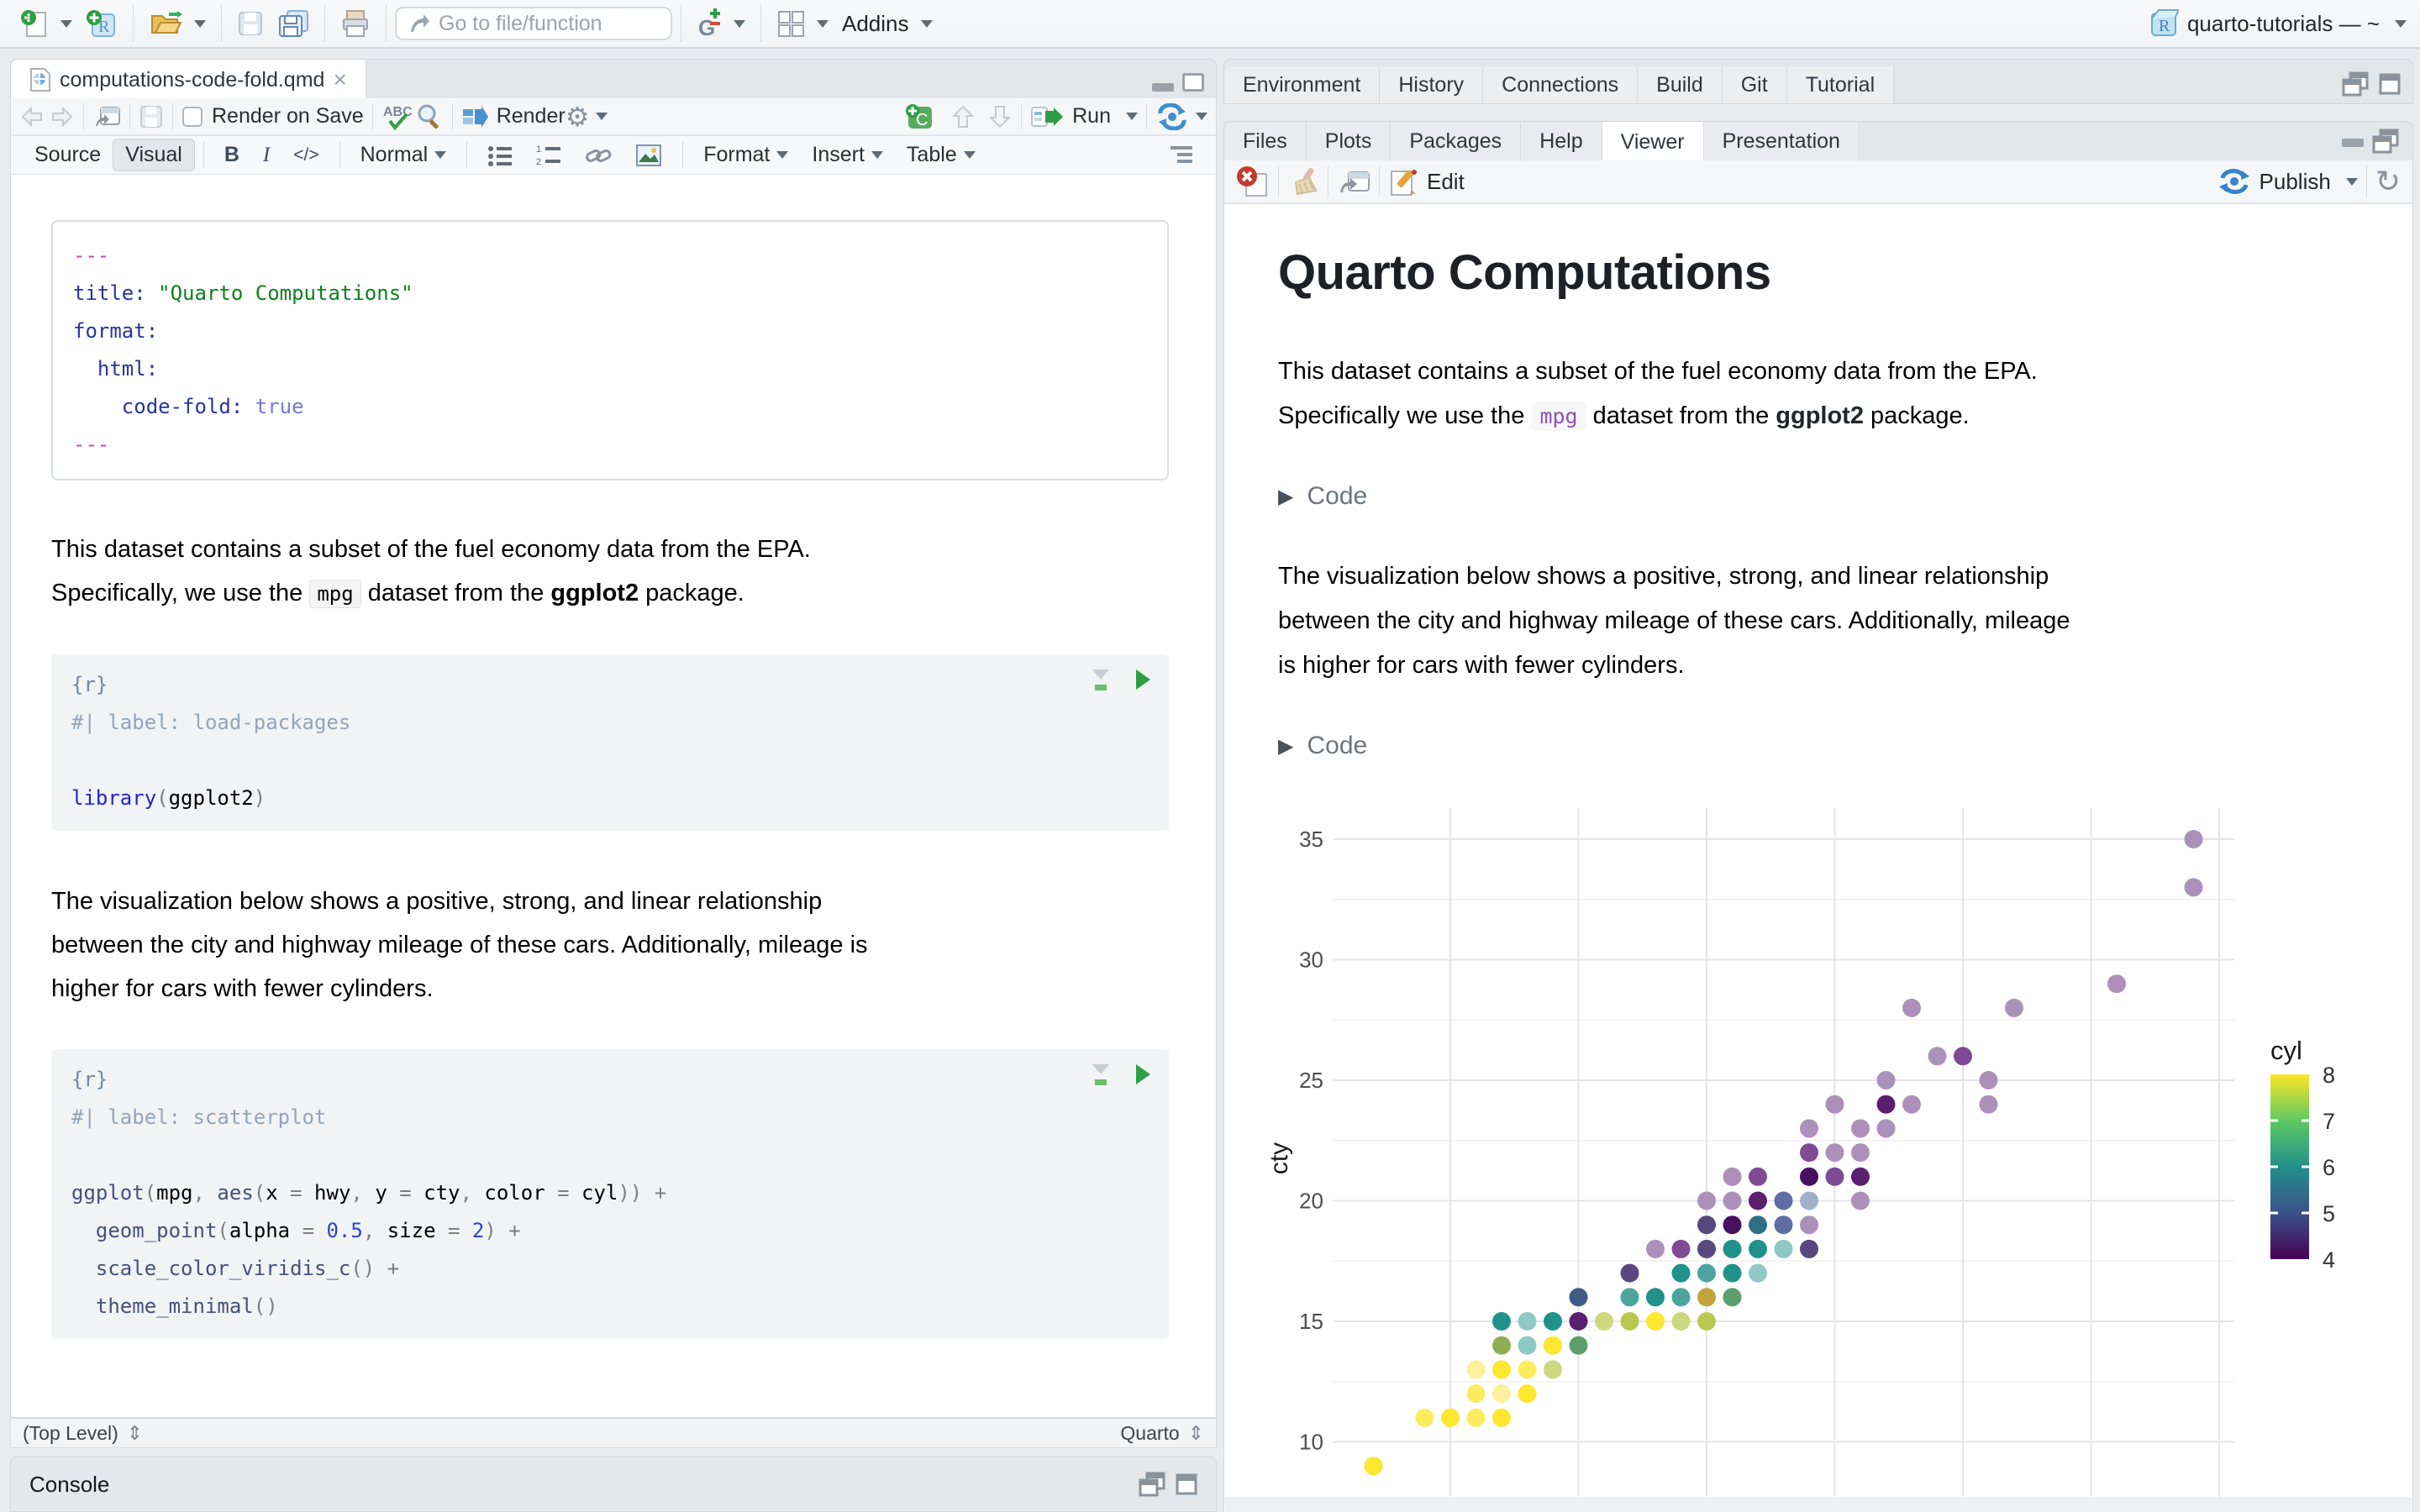 Image resolution: width=2420 pixels, height=1512 pixels. I want to click on tab-build: Build, so click(1680, 84).